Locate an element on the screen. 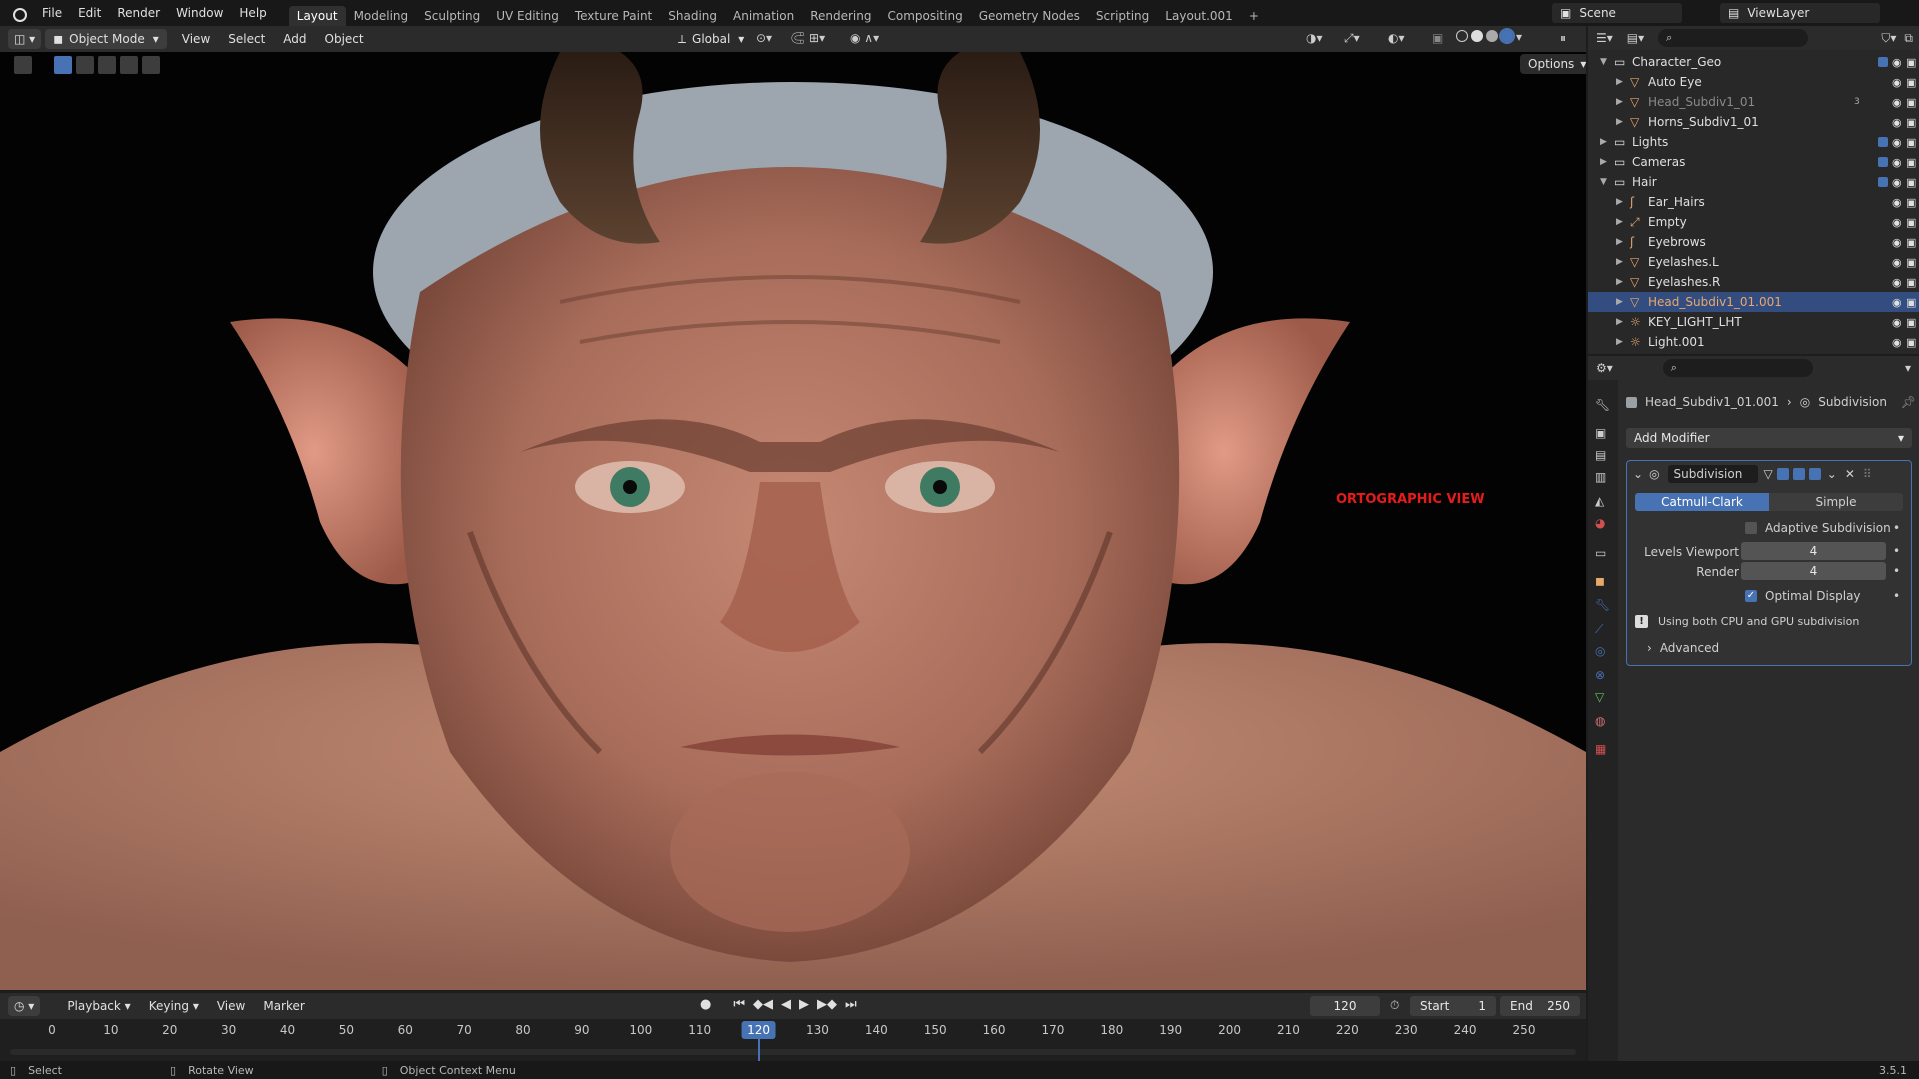 This screenshot has width=1919, height=1079. outliner-row: ▶ ▭ Cameras ◉ ▣ is located at coordinates (1753, 162).